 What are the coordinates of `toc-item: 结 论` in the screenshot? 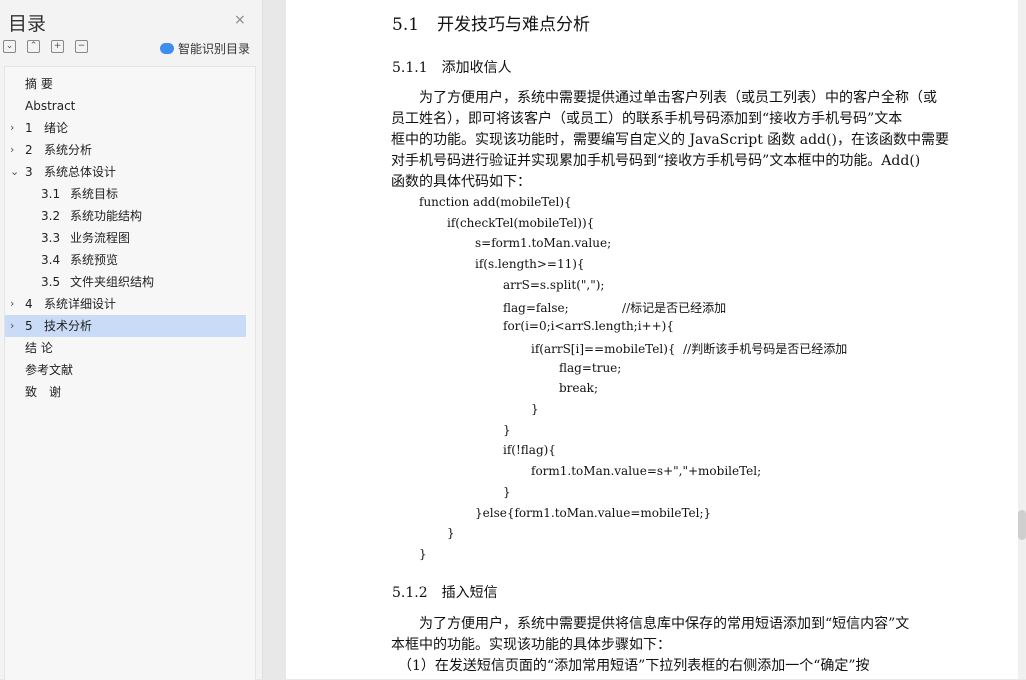 It's located at (125, 348).